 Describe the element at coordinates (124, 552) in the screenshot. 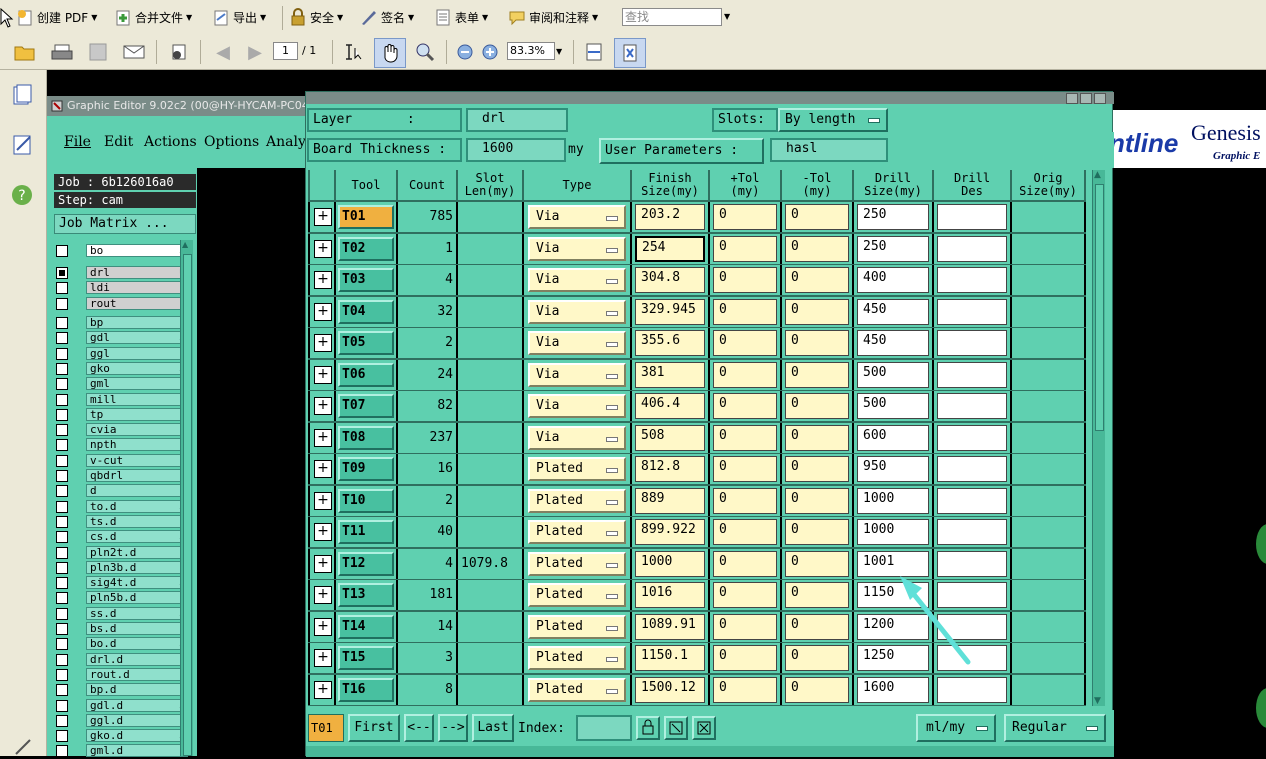

I see `layer-row: pln2t.d` at that location.